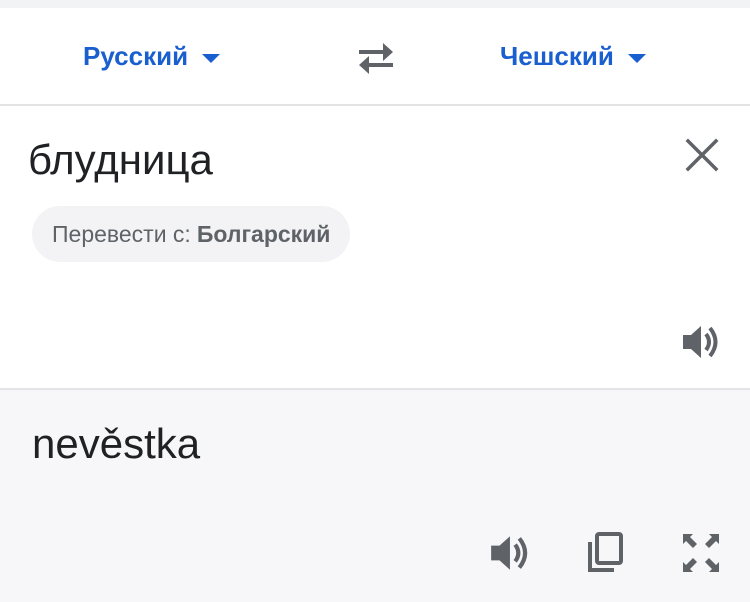  I want to click on source-language-selector: Русский, so click(152, 56).